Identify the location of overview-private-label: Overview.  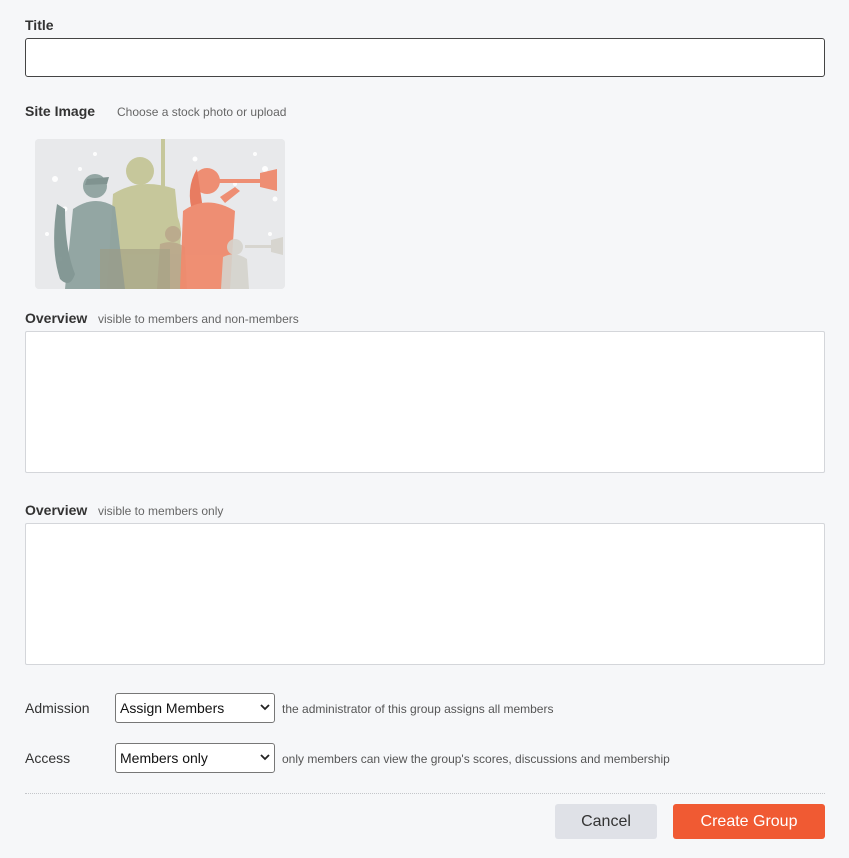
(56, 510).